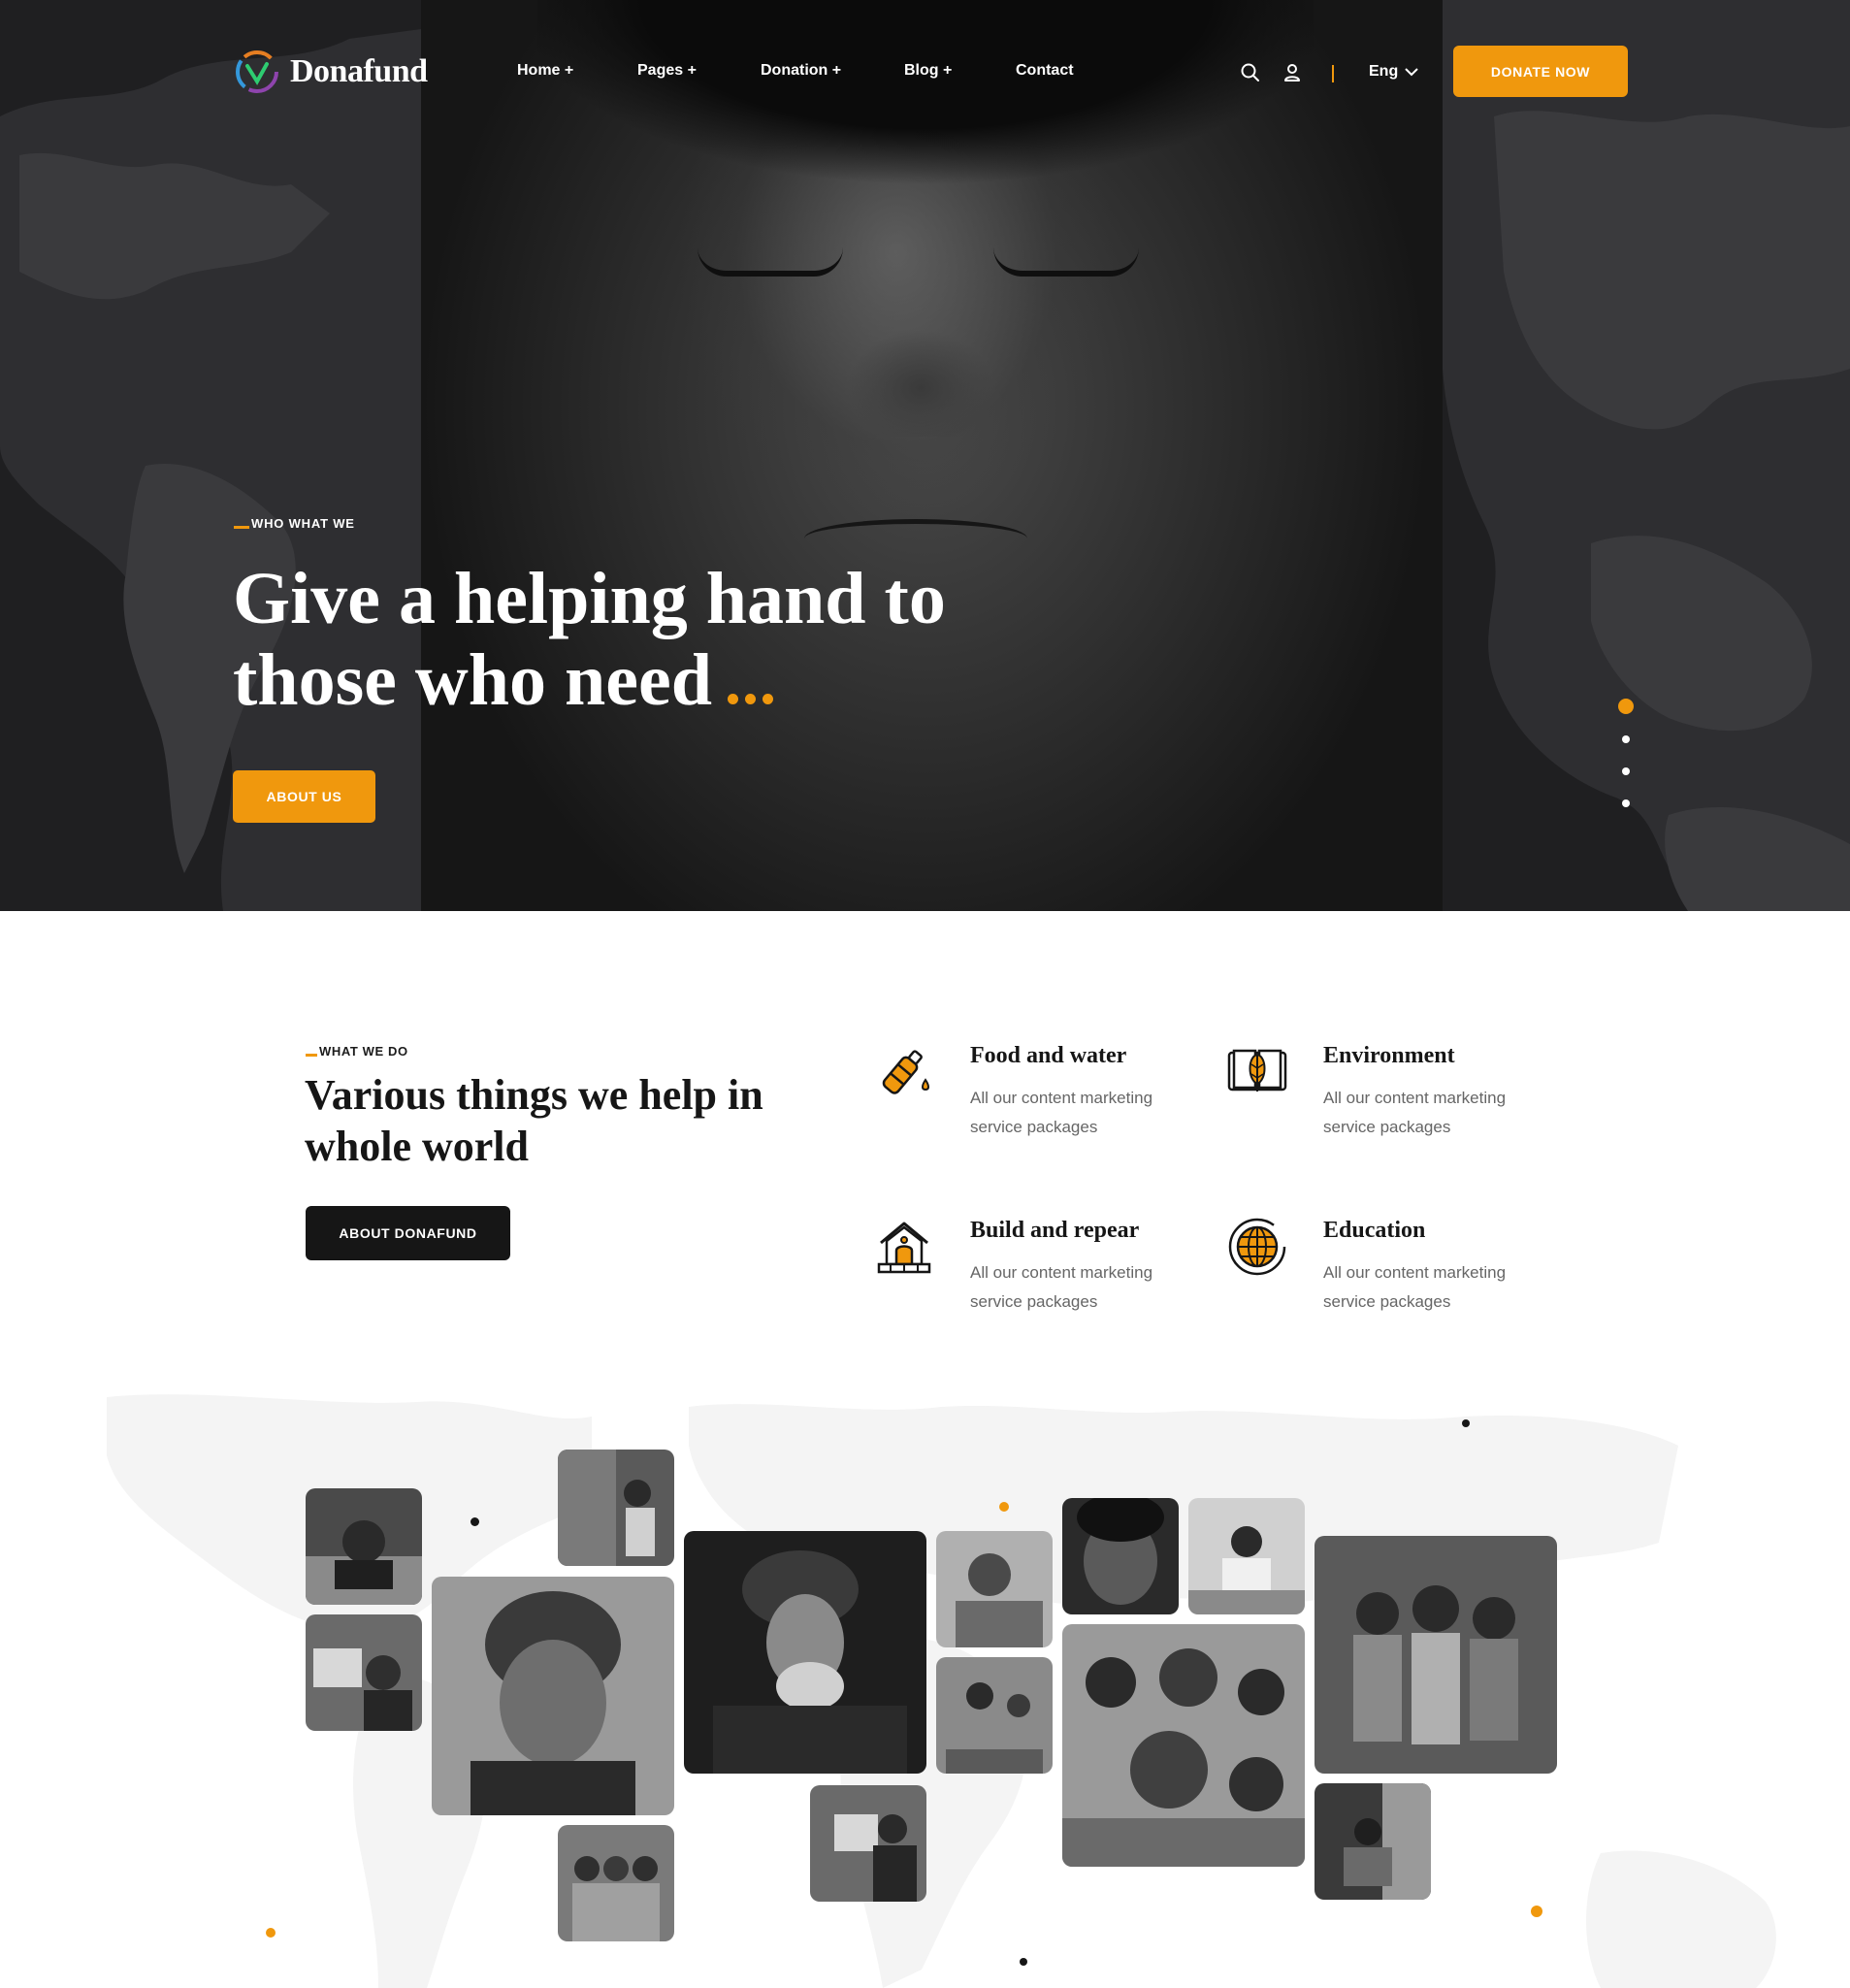 The image size is (1850, 1988). What do you see at coordinates (904, 1248) in the screenshot?
I see `house-icon` at bounding box center [904, 1248].